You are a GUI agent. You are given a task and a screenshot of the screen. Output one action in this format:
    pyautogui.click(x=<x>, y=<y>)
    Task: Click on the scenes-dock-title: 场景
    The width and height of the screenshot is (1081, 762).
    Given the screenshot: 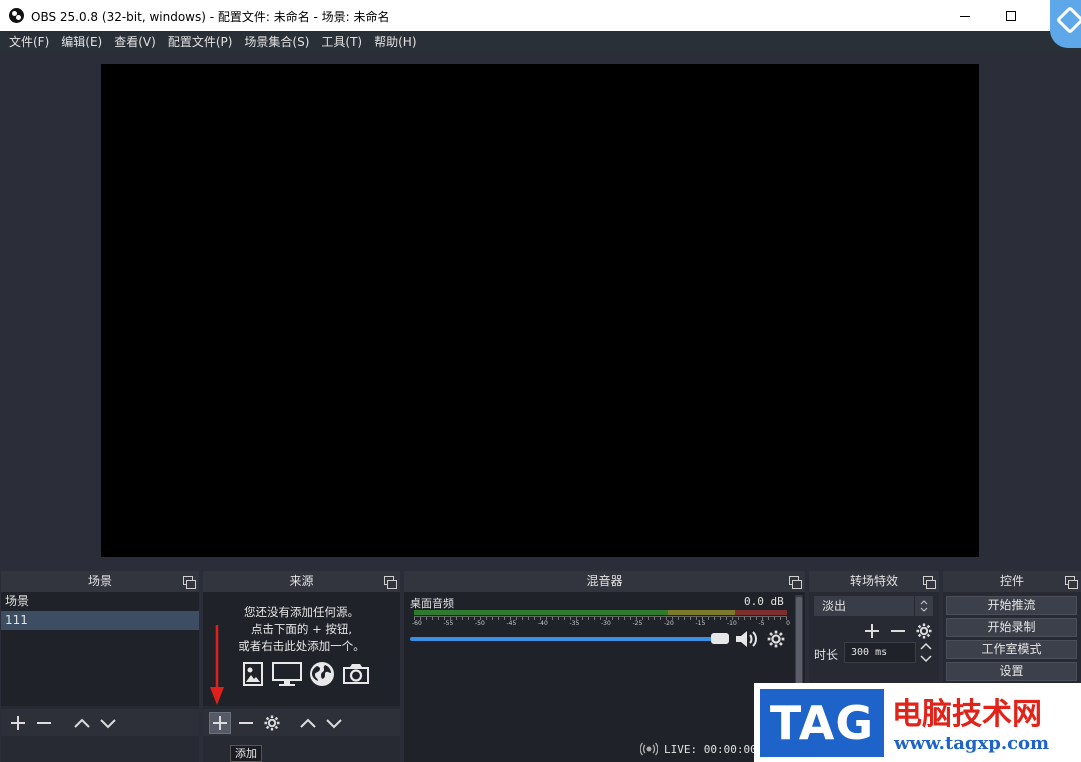 What is the action you would take?
    pyautogui.click(x=100, y=581)
    